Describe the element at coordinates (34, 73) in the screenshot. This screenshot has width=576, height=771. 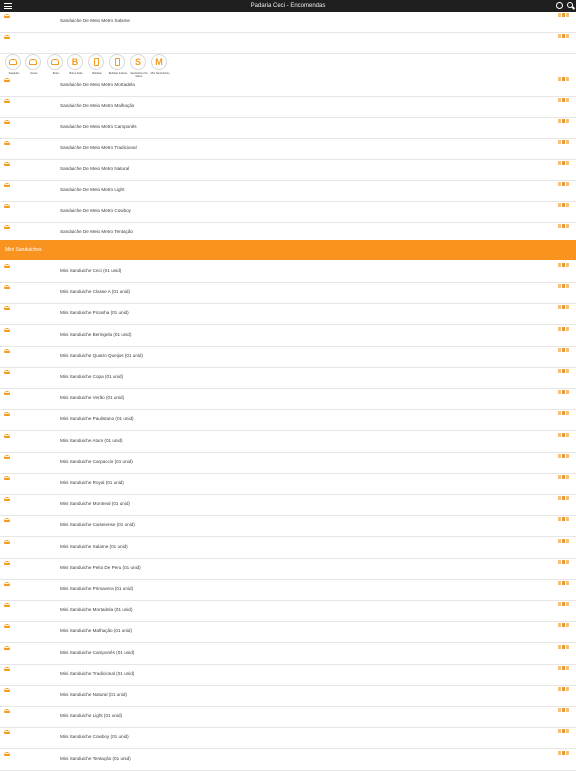
I see `category-label: Doces` at that location.